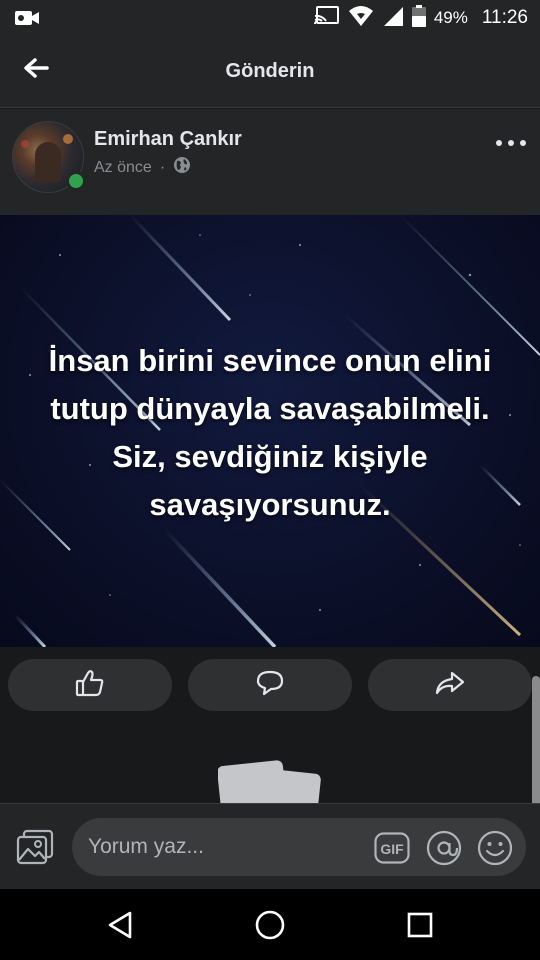 This screenshot has width=540, height=960. I want to click on battery-percent: 49%, so click(450, 17).